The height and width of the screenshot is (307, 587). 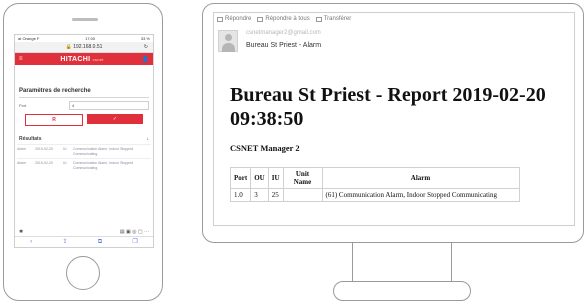 I want to click on tabs-icon: ❐, so click(x=134, y=242).